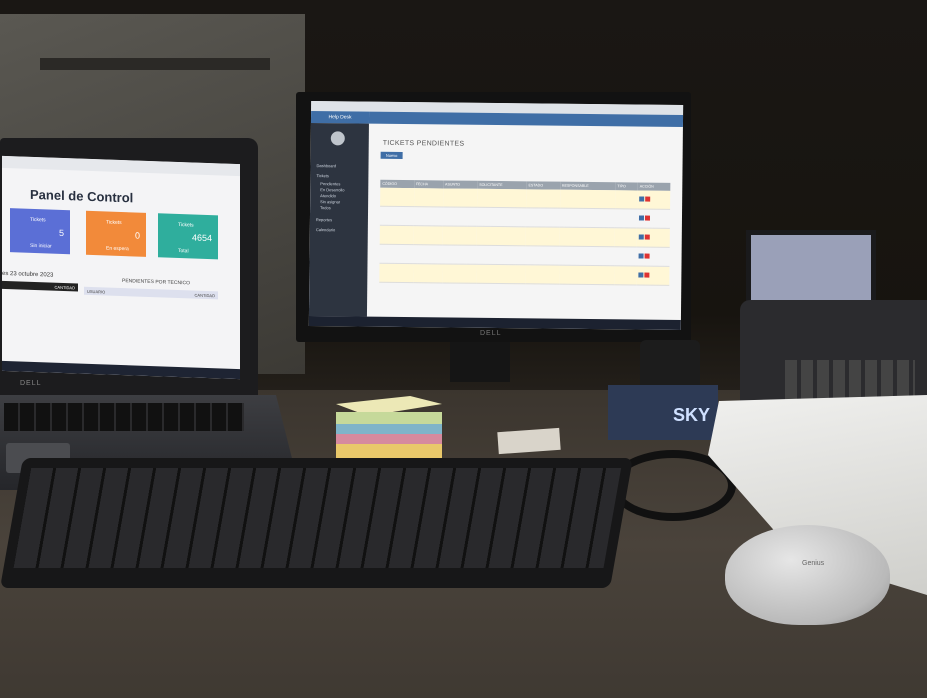  I want to click on technician-list-header: USUARIO CANTIDAD, so click(151, 293).